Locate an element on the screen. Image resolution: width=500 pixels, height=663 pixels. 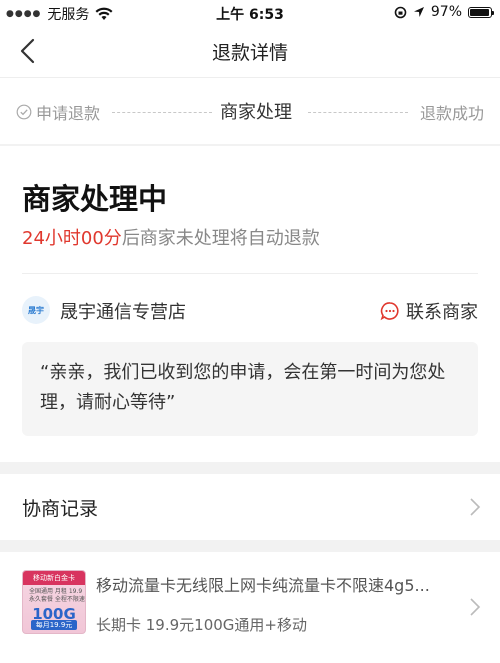
battery-fill is located at coordinates (480, 12).